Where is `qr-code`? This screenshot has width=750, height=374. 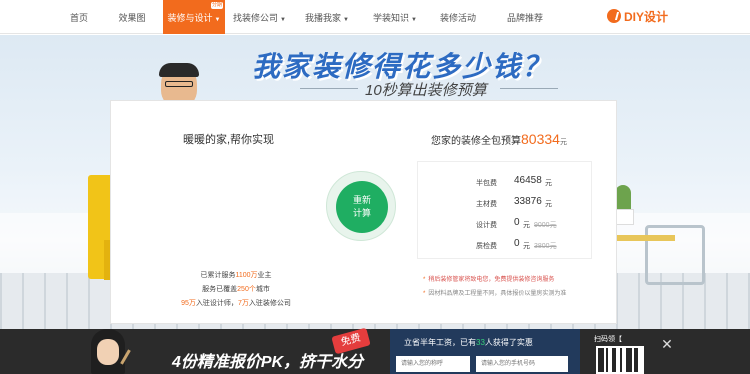 qr-code is located at coordinates (620, 360).